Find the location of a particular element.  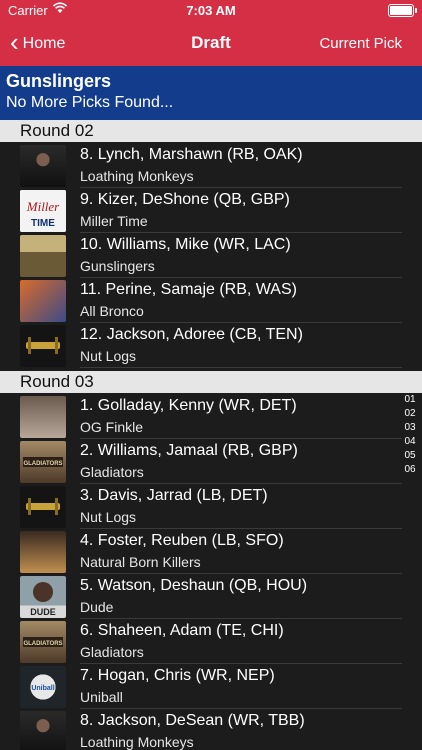

player-name: 4. Foster, Reuben (LB, SFO) is located at coordinates (182, 540).